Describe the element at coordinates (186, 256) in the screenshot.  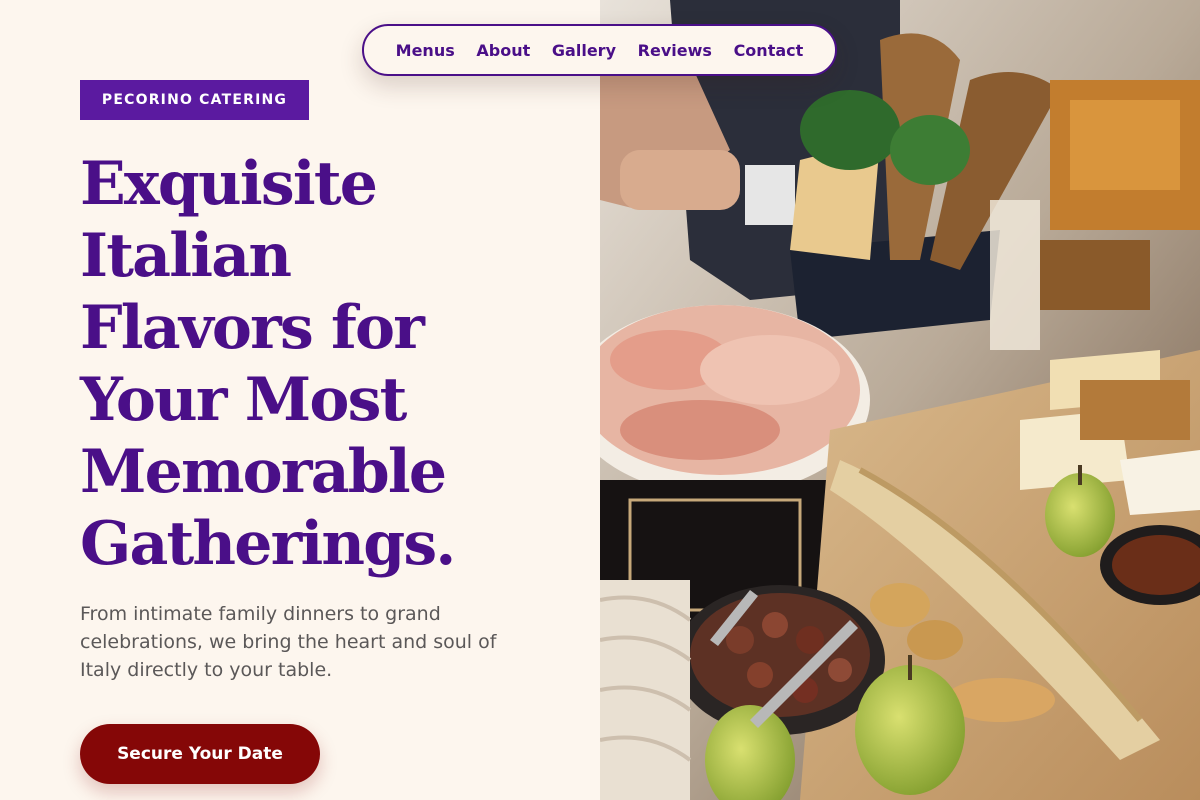
I see `headline-line: Italian` at that location.